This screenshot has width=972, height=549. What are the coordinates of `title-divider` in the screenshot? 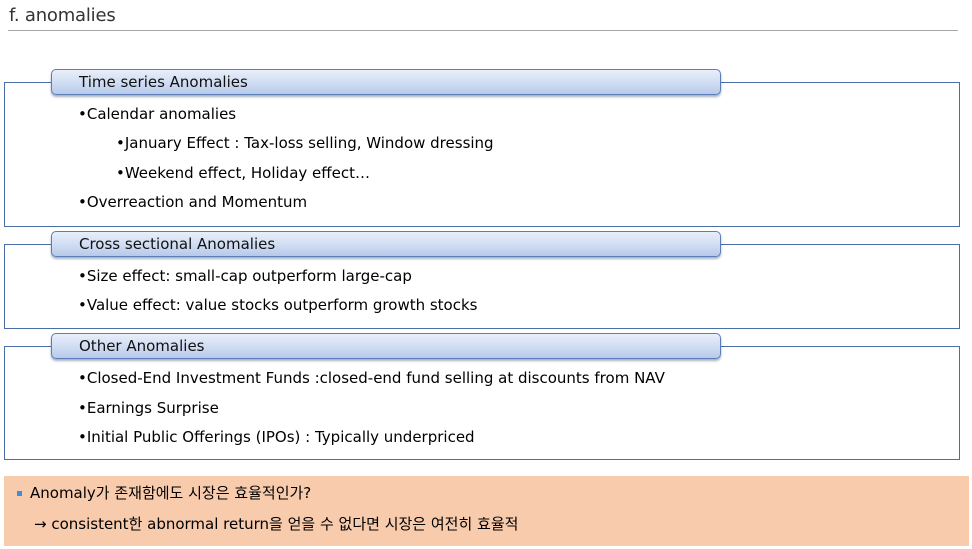 It's located at (483, 30).